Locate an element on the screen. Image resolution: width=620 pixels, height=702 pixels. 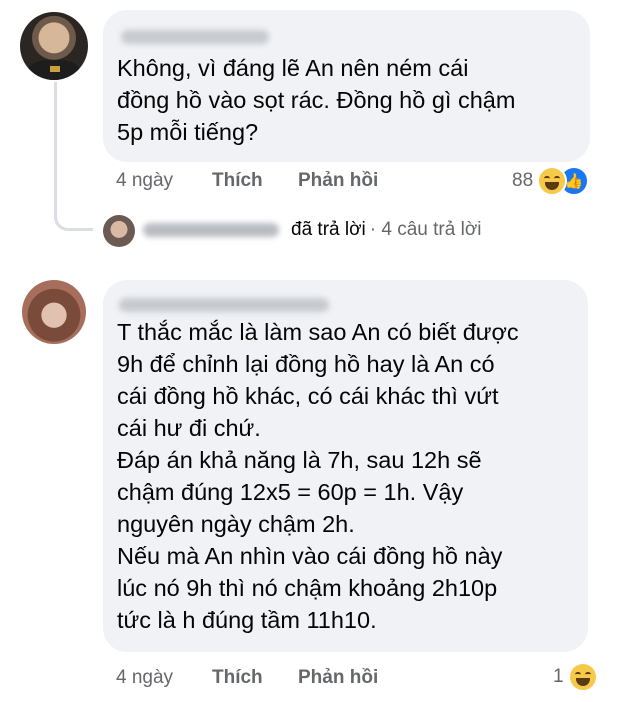
reaction-summary: 88 👍 is located at coordinates (551, 181).